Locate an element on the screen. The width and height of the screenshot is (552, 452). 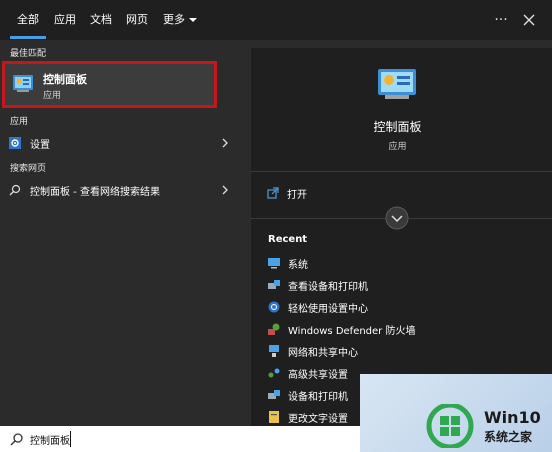
recent-item-label: 设备和打印机 is located at coordinates (318, 397).